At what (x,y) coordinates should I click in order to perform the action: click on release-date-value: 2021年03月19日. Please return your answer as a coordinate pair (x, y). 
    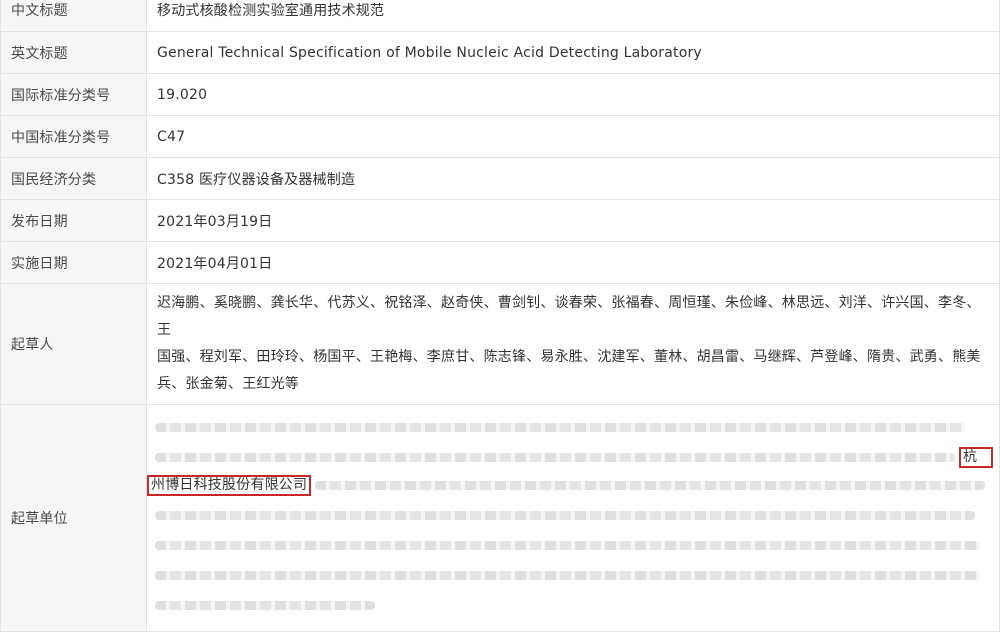
    Looking at the image, I should click on (573, 220).